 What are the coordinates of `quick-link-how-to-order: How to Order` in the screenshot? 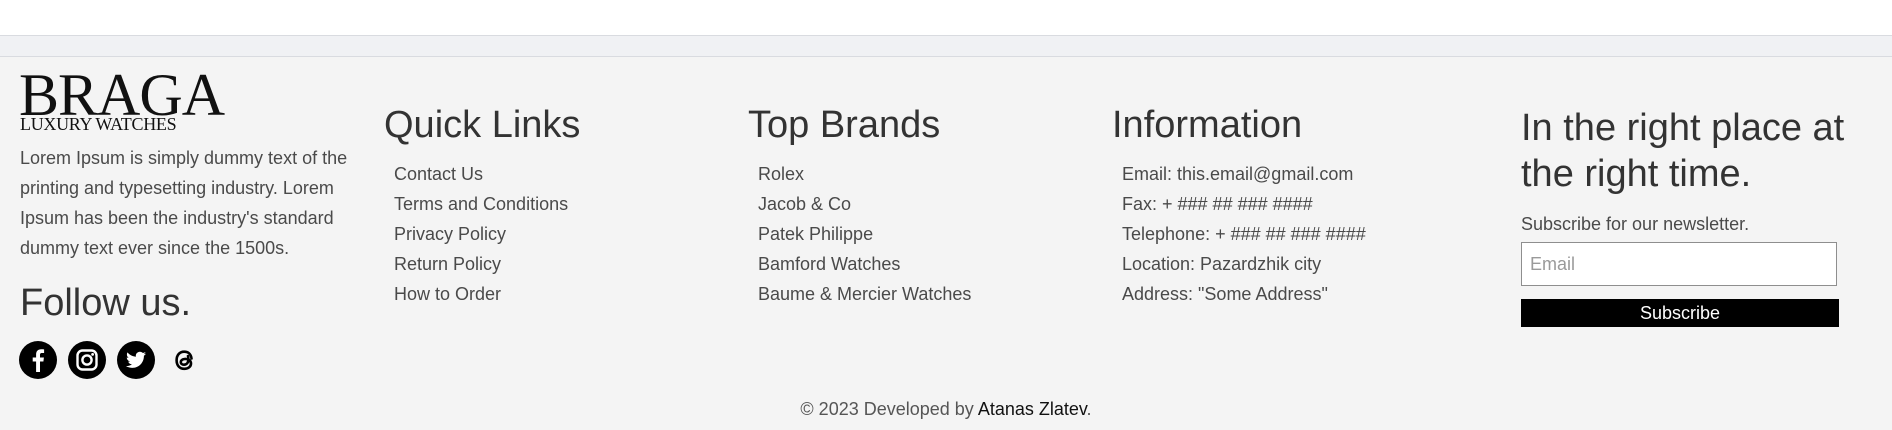 It's located at (481, 294).